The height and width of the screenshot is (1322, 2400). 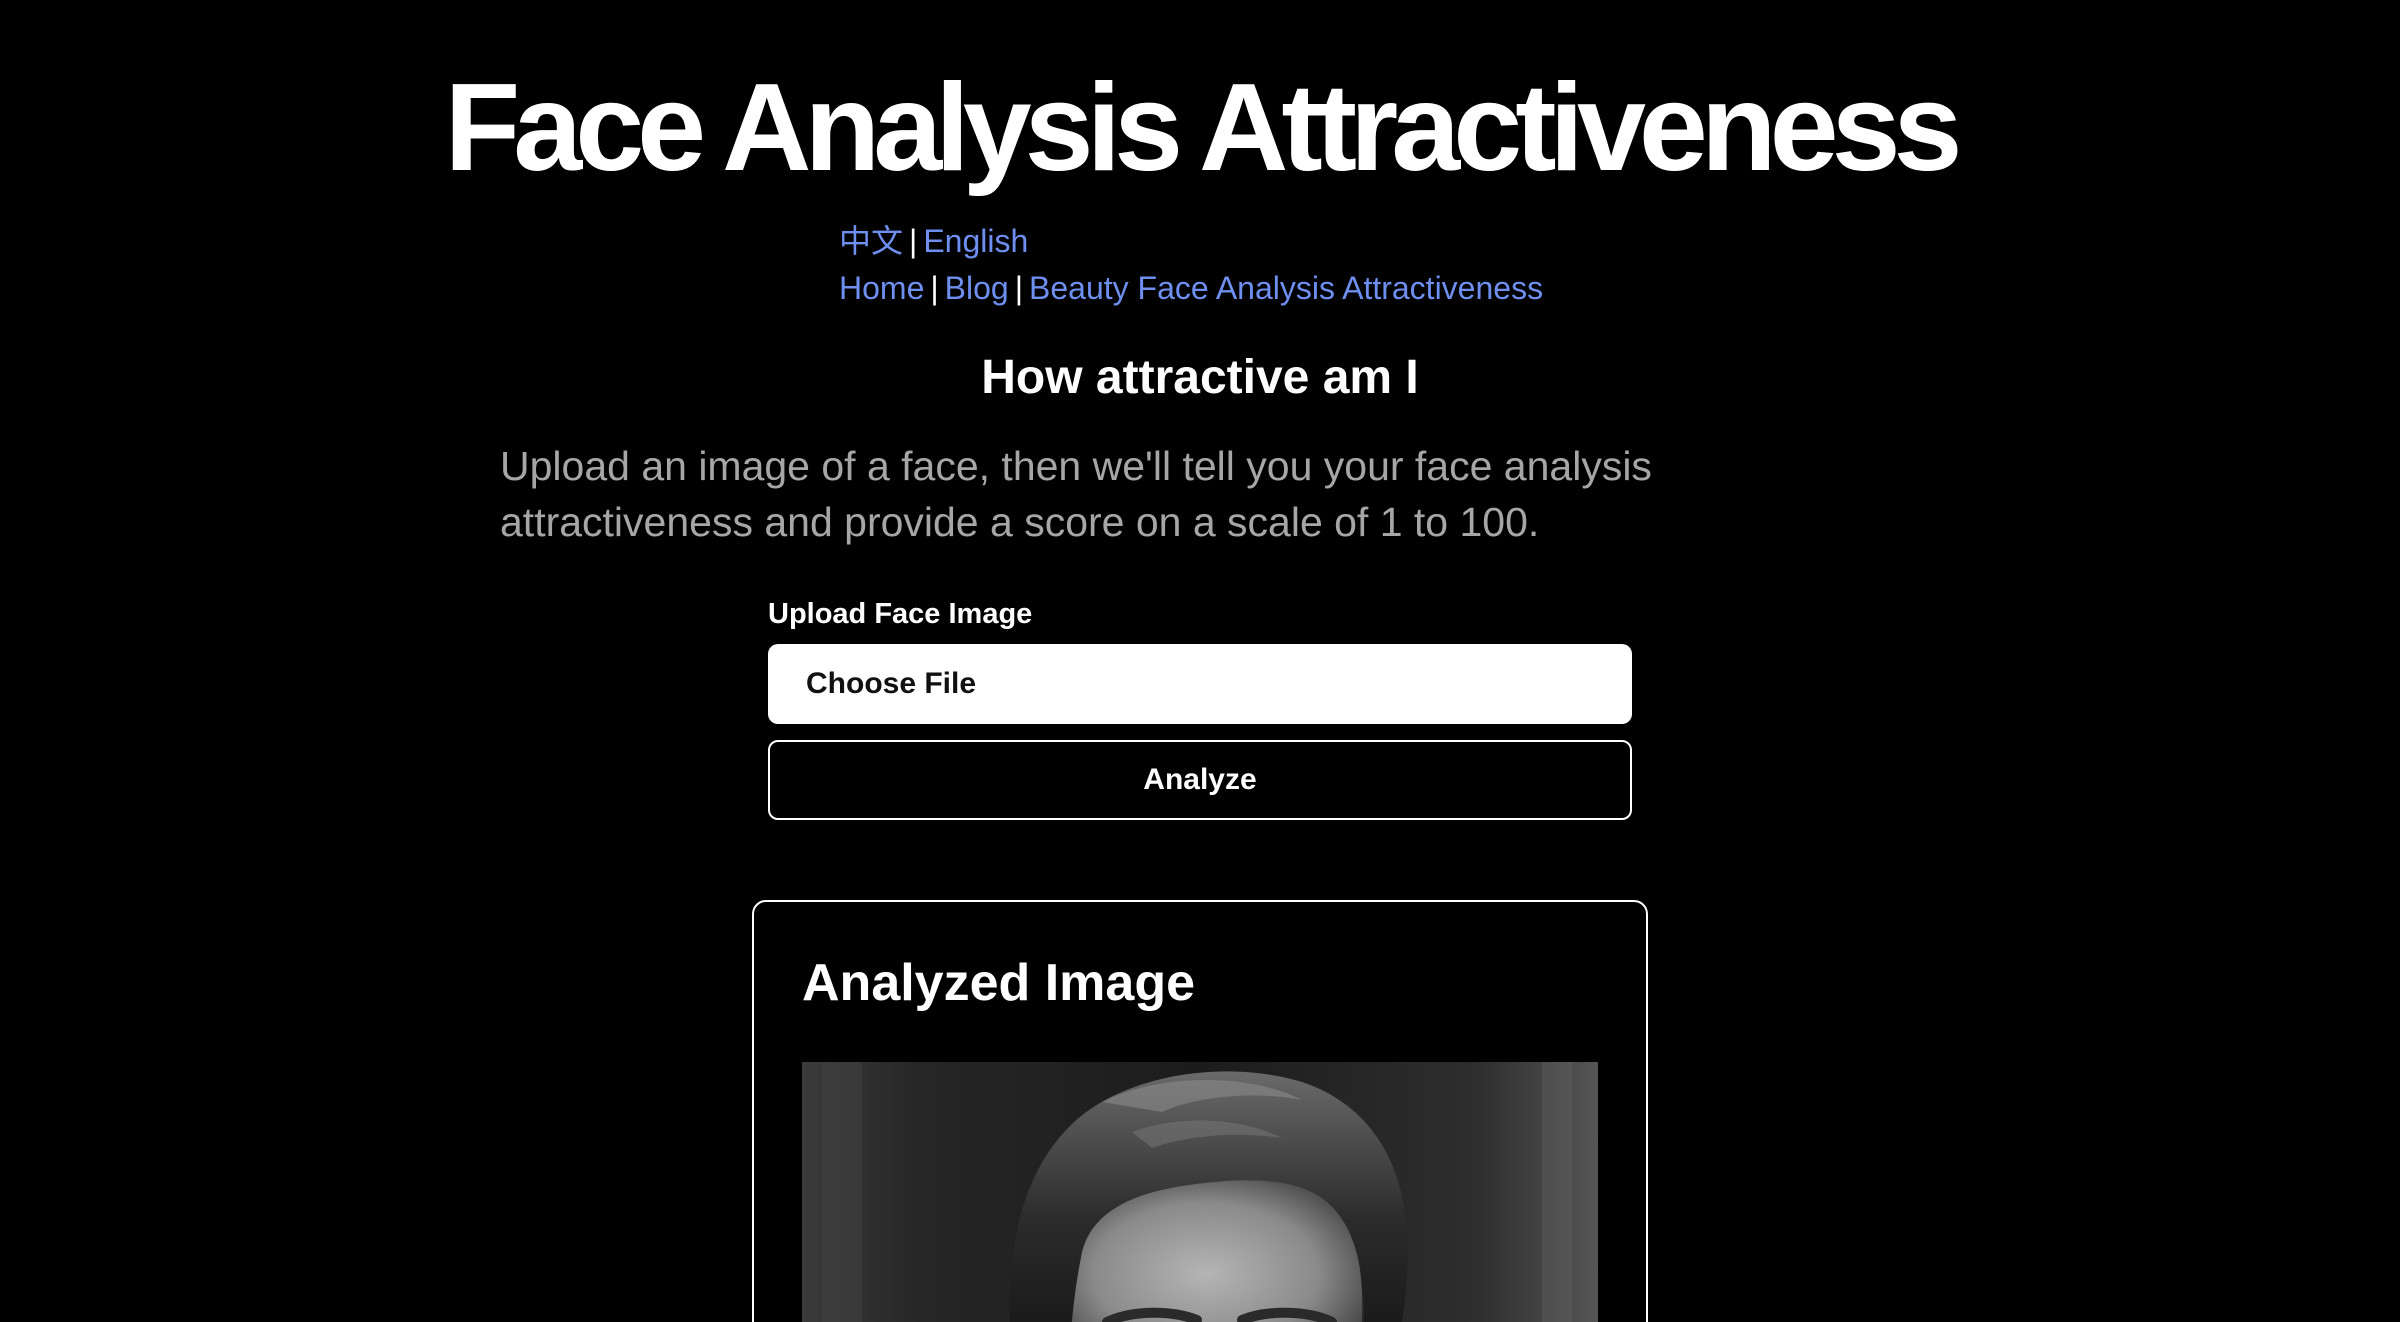 I want to click on analyzed-face-image, so click(x=1200, y=1192).